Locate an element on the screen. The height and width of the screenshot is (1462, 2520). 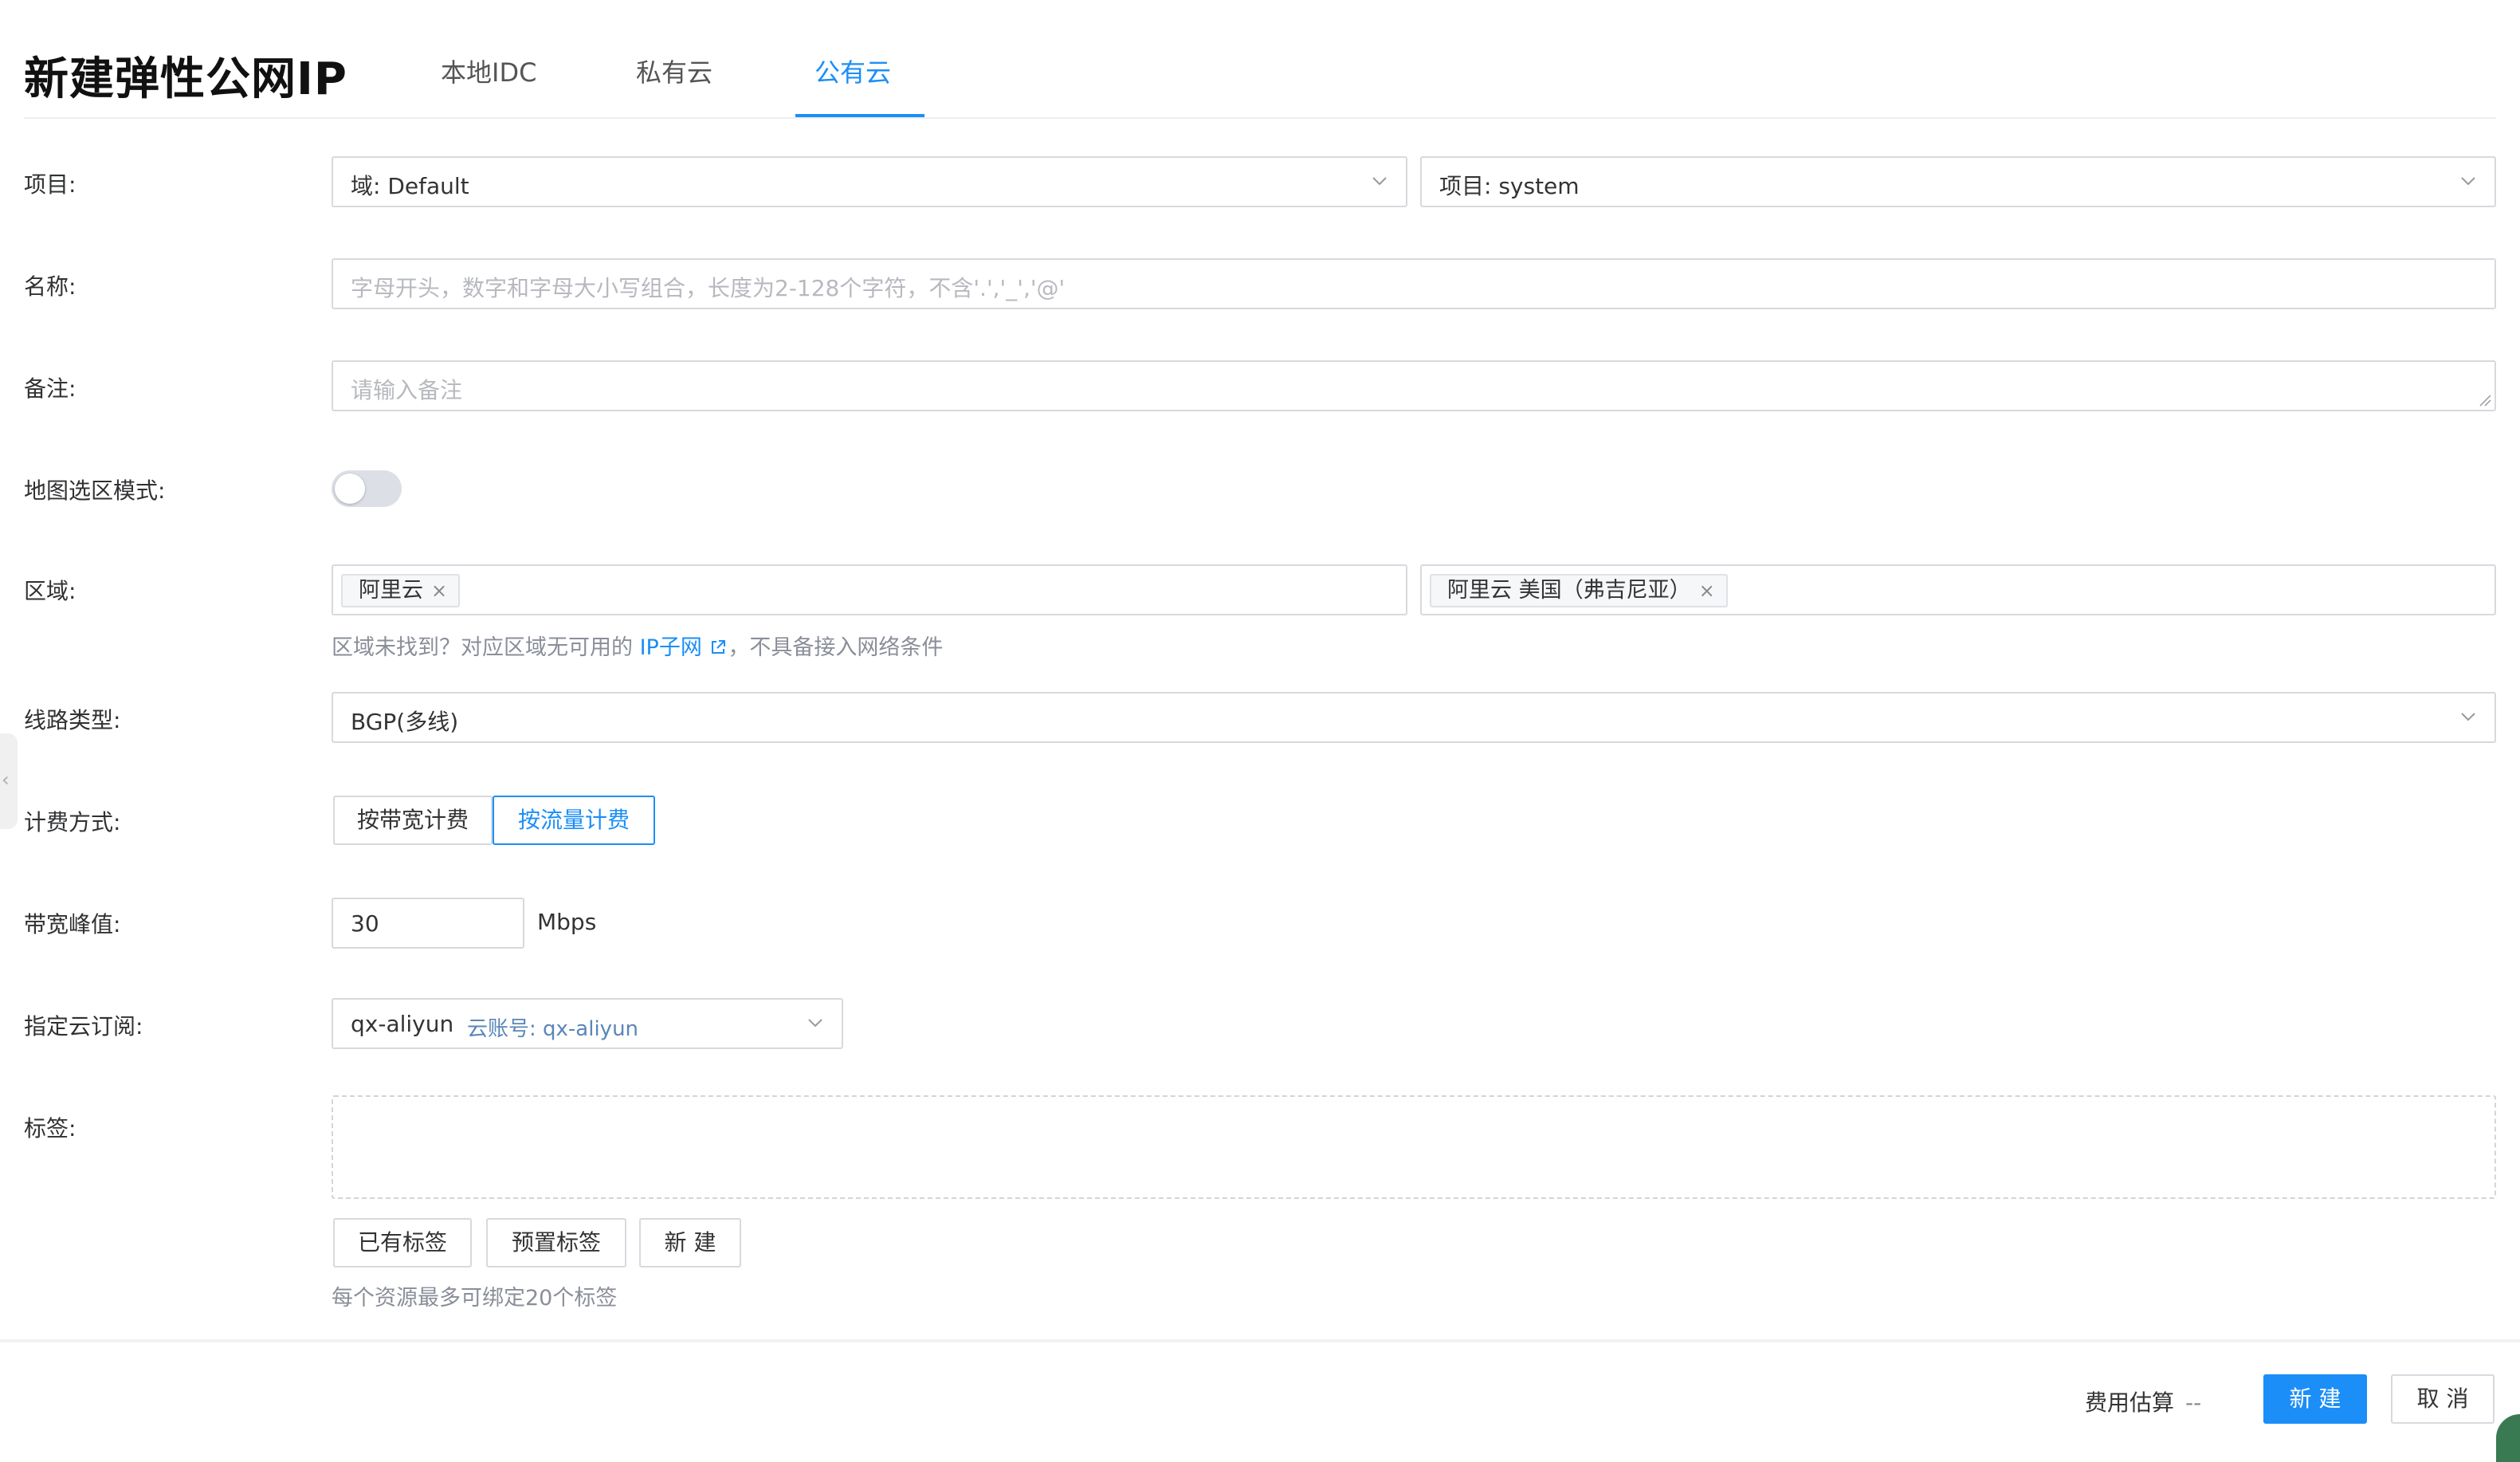
cancel-button: 取 消 is located at coordinates (2442, 1399).